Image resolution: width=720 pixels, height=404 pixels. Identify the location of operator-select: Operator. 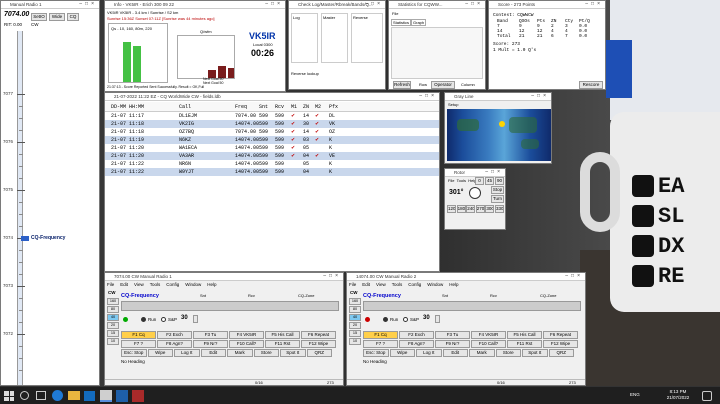
(443, 85).